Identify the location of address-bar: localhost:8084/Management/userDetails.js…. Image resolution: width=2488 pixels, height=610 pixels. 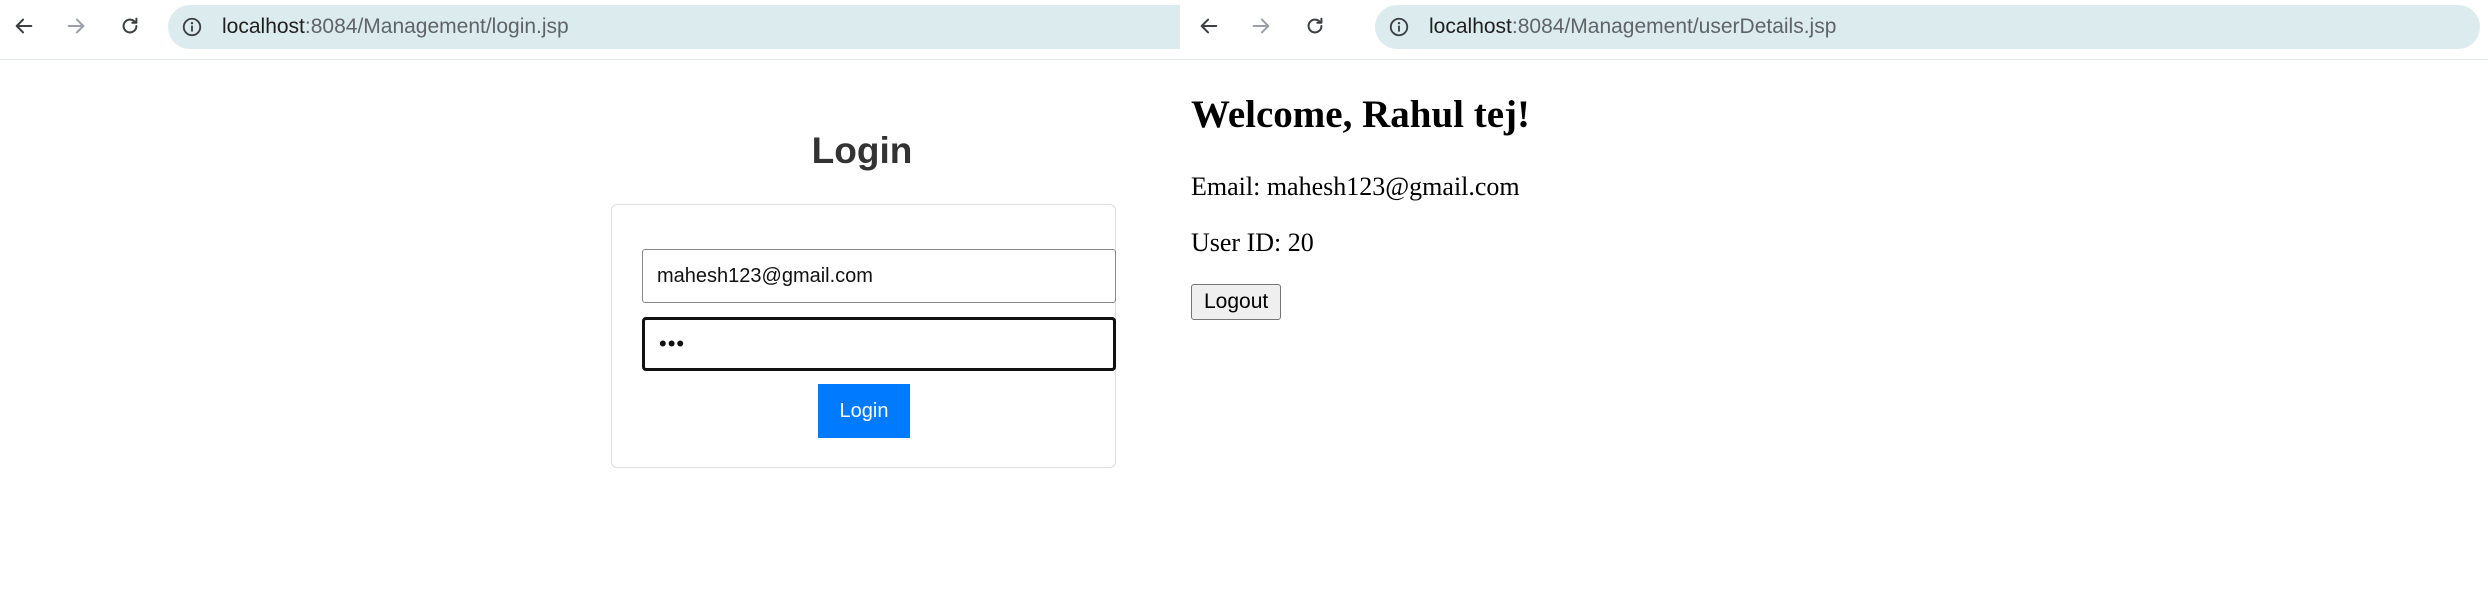
(1927, 27).